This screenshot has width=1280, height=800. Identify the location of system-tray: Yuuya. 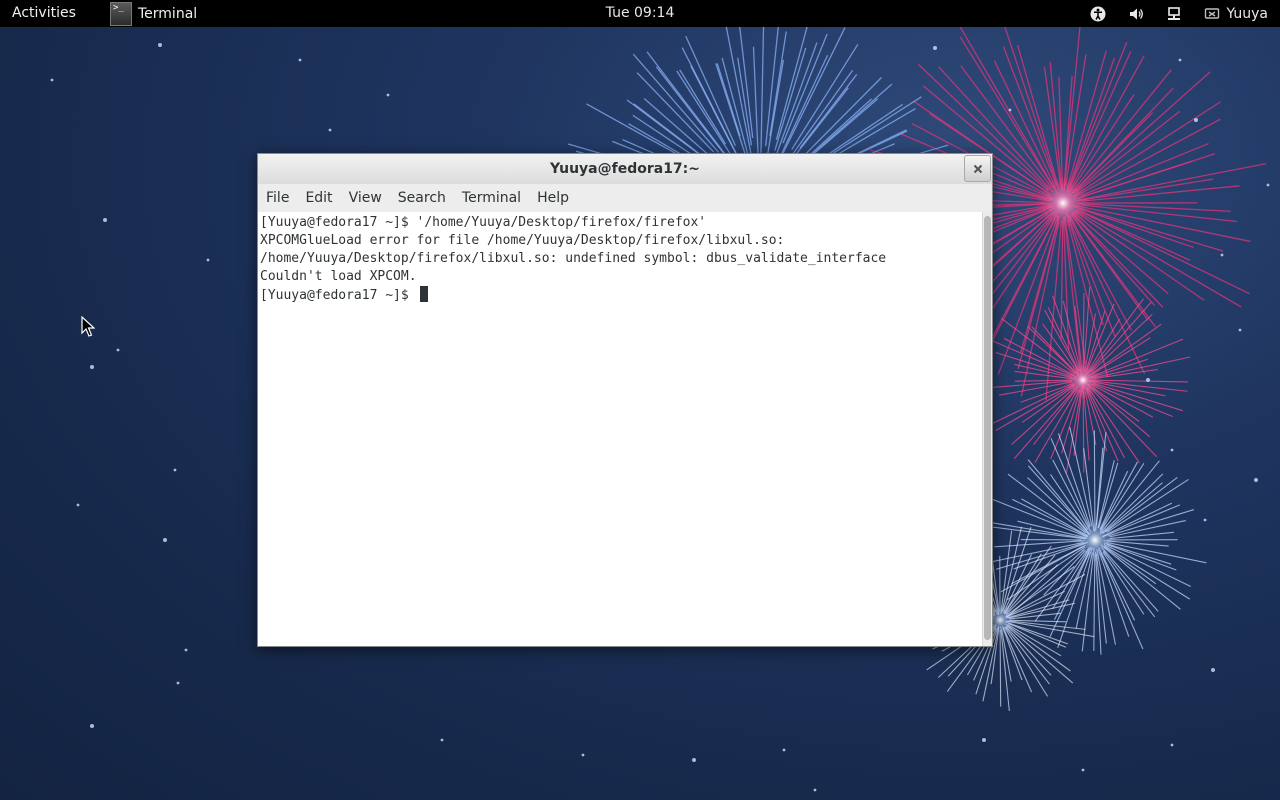
(1179, 13).